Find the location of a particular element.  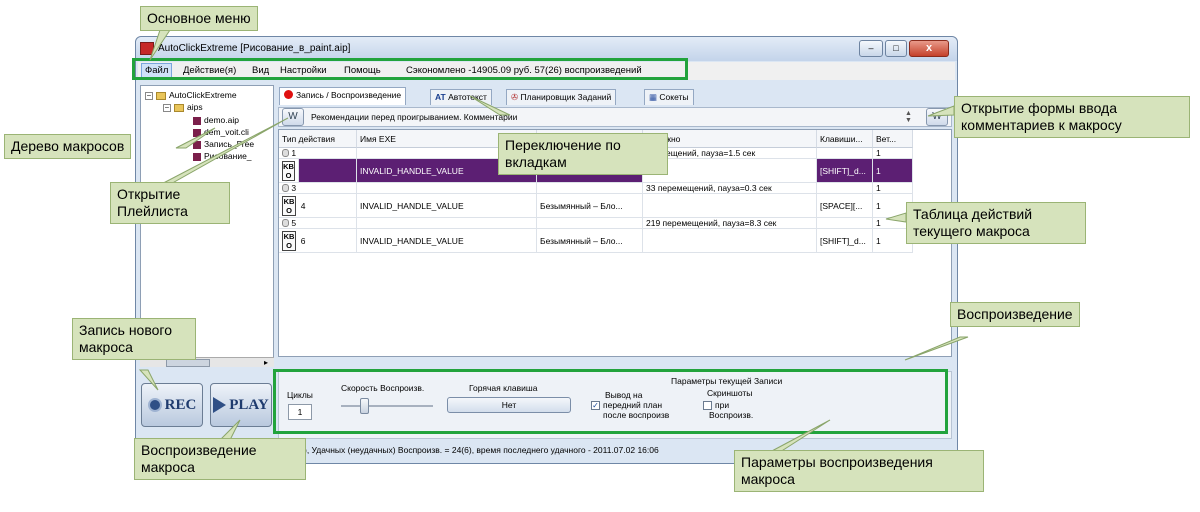

pointer-comment is located at coordinates (941, 111).